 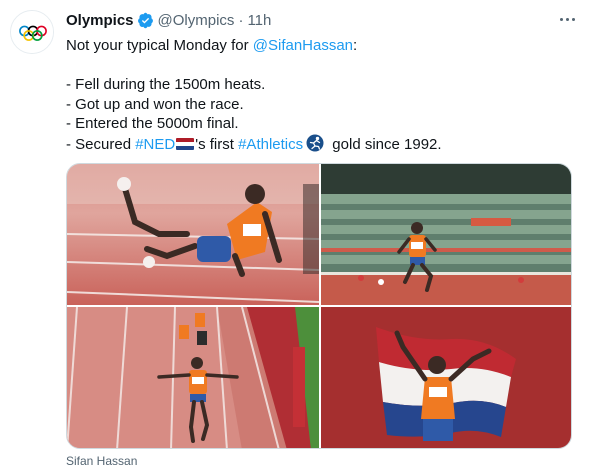 What do you see at coordinates (101, 460) in the screenshot?
I see `photo-caption: Sifan Hassan` at bounding box center [101, 460].